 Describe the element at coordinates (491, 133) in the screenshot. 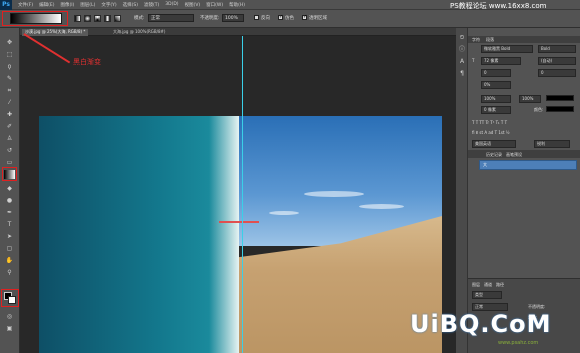

I see `opentype-buttons: fi ꝿ st A ad T 1st ½` at that location.